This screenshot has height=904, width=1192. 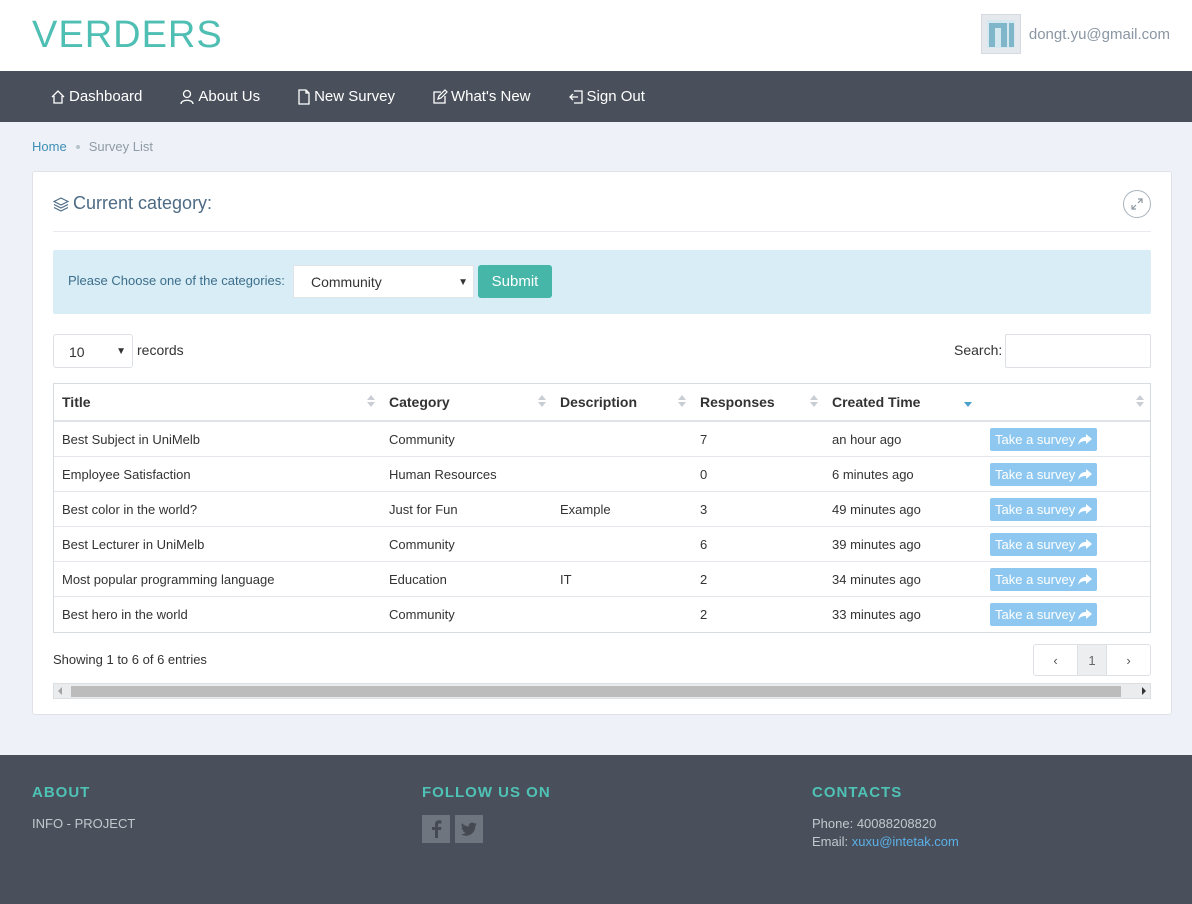 What do you see at coordinates (423, 509) in the screenshot?
I see `cell-category: Just for Fun` at bounding box center [423, 509].